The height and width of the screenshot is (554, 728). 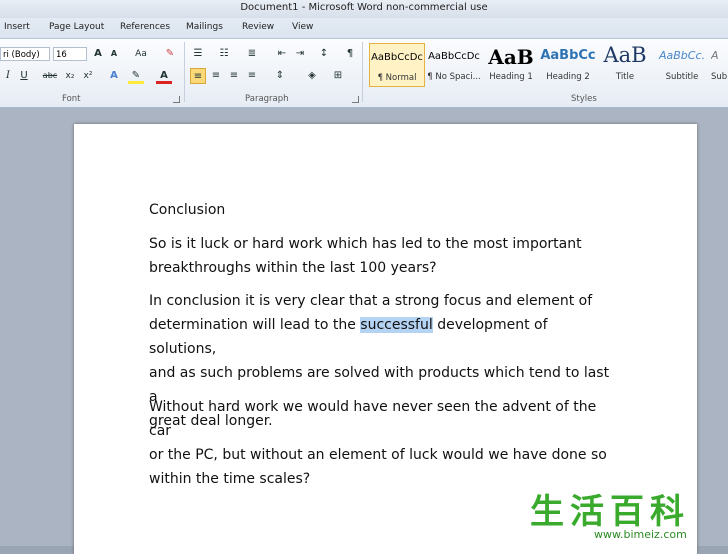 I want to click on decrease-indent-icon: ⇤, so click(x=282, y=54).